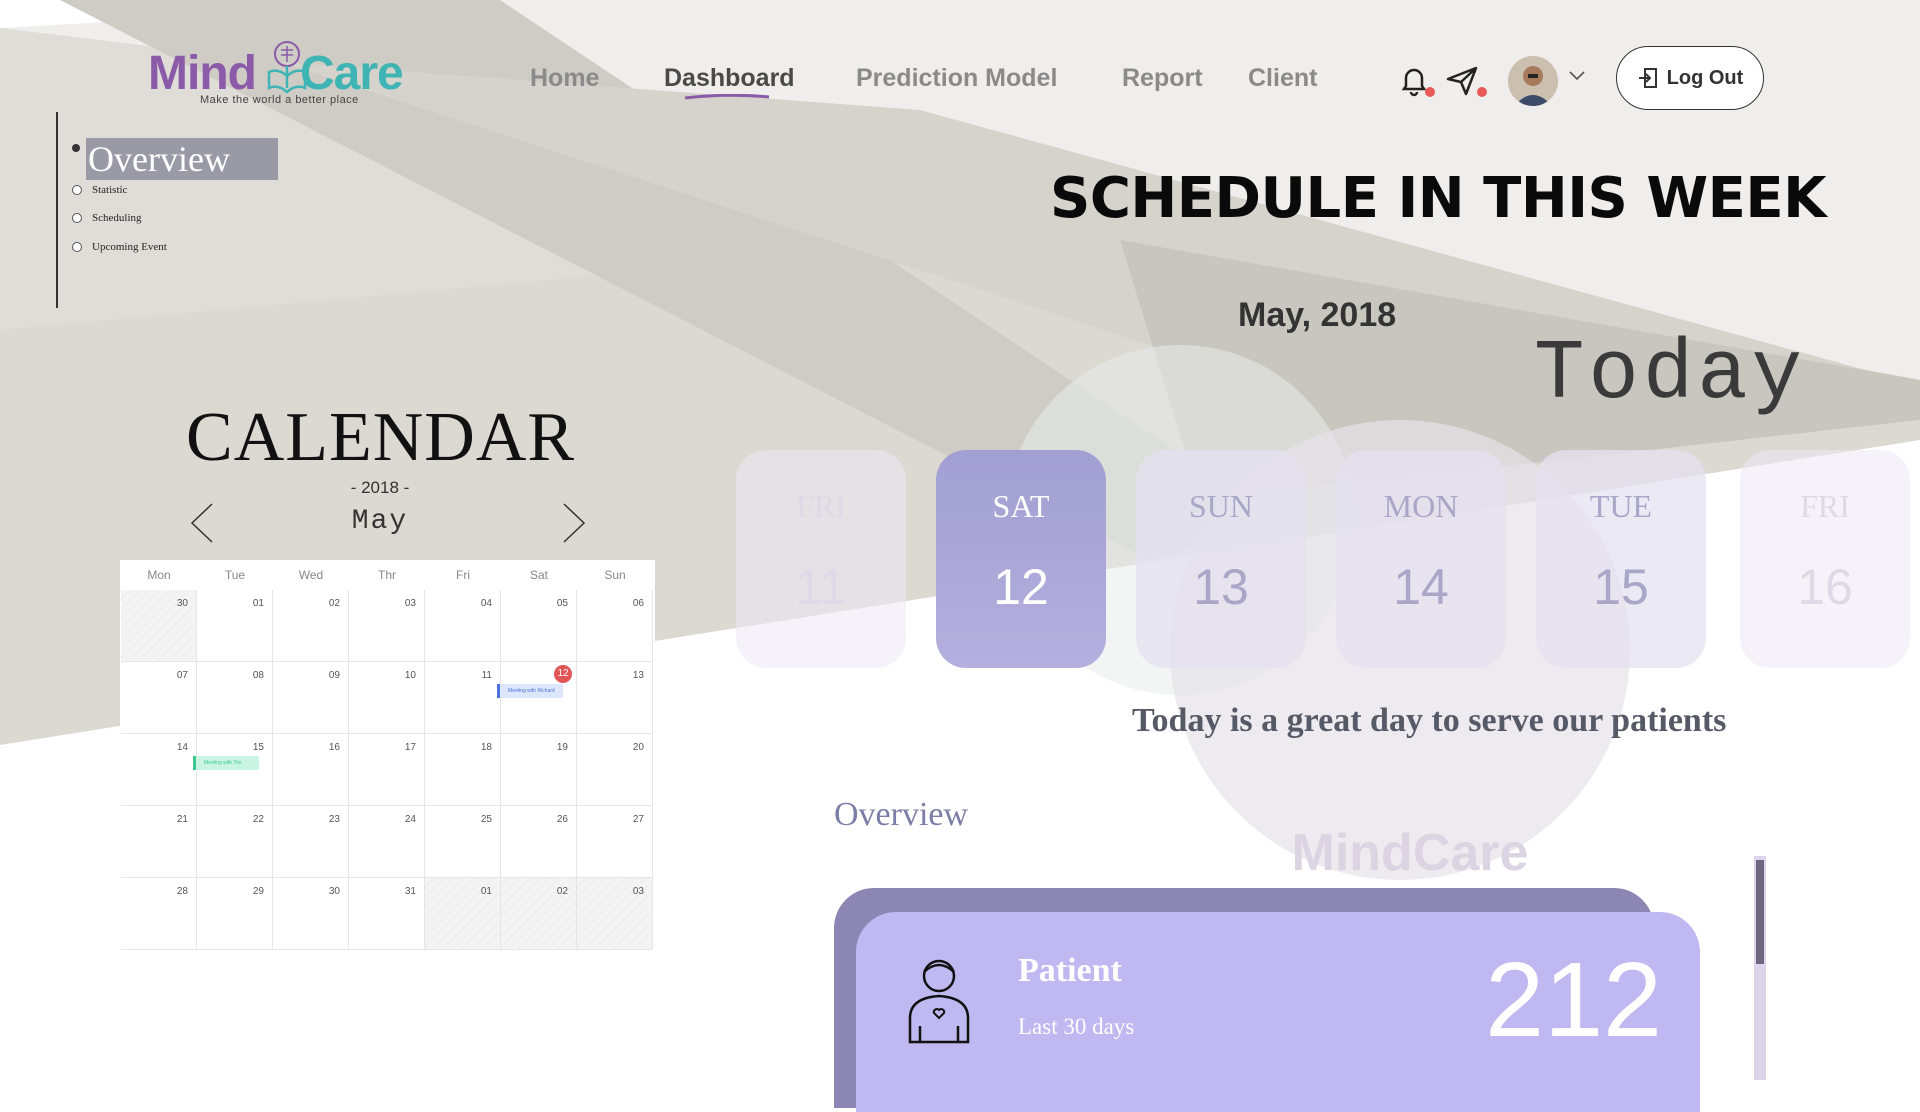 The image size is (1920, 1112). Describe the element at coordinates (463, 770) in the screenshot. I see `calendar-day-cell: 18` at that location.